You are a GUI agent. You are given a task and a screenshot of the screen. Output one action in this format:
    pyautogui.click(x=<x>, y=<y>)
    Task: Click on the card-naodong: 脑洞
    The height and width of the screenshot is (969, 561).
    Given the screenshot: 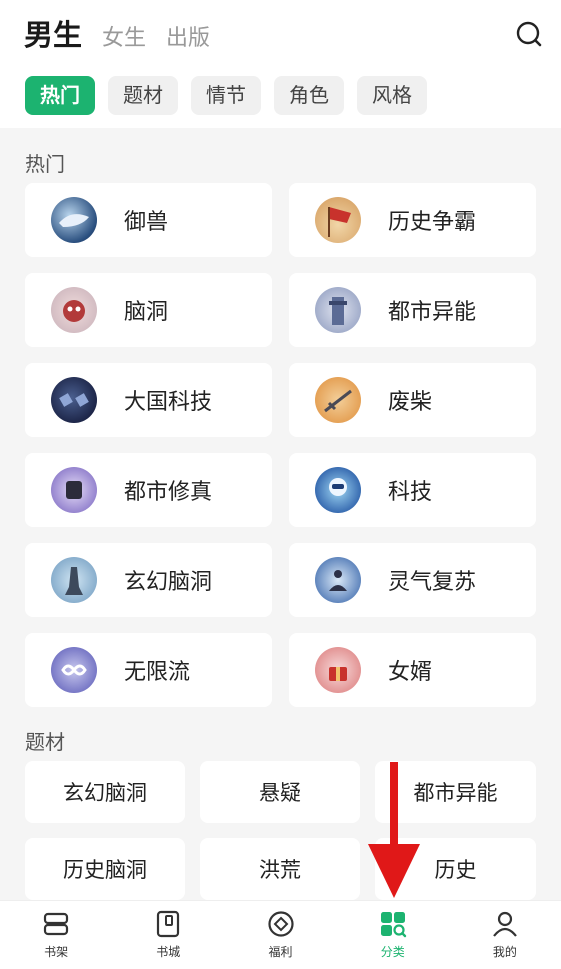 What is the action you would take?
    pyautogui.click(x=148, y=310)
    